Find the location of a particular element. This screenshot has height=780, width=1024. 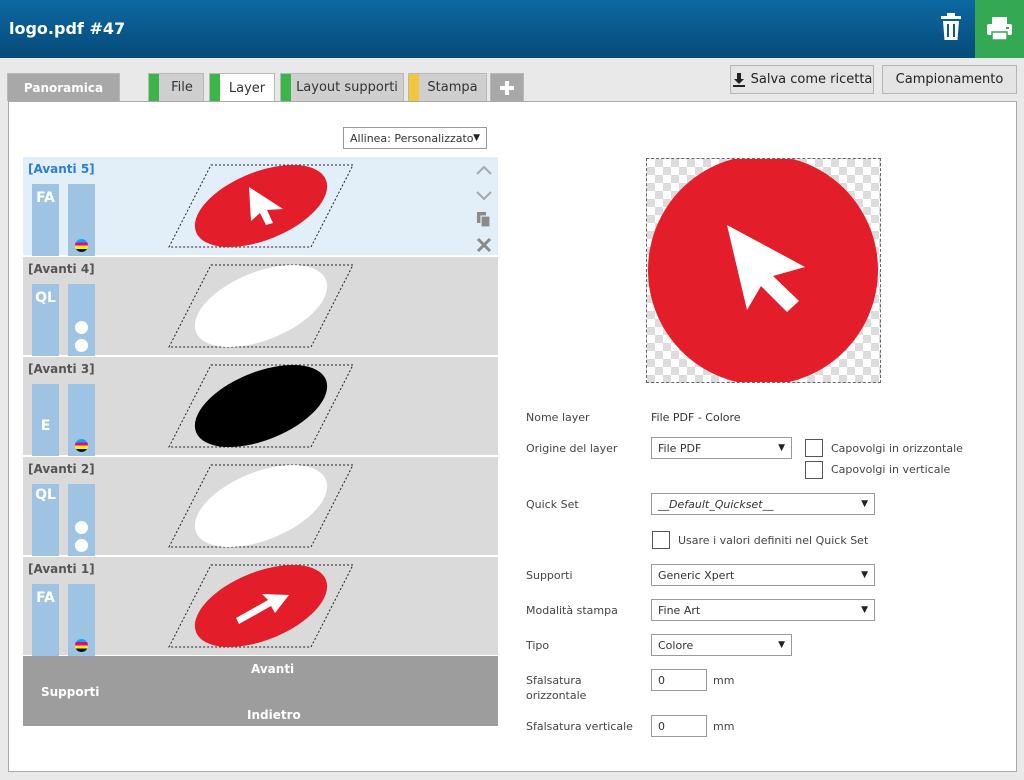

sfalsatura-orizzontale-label-line1: Sfalsatura is located at coordinates (554, 680).